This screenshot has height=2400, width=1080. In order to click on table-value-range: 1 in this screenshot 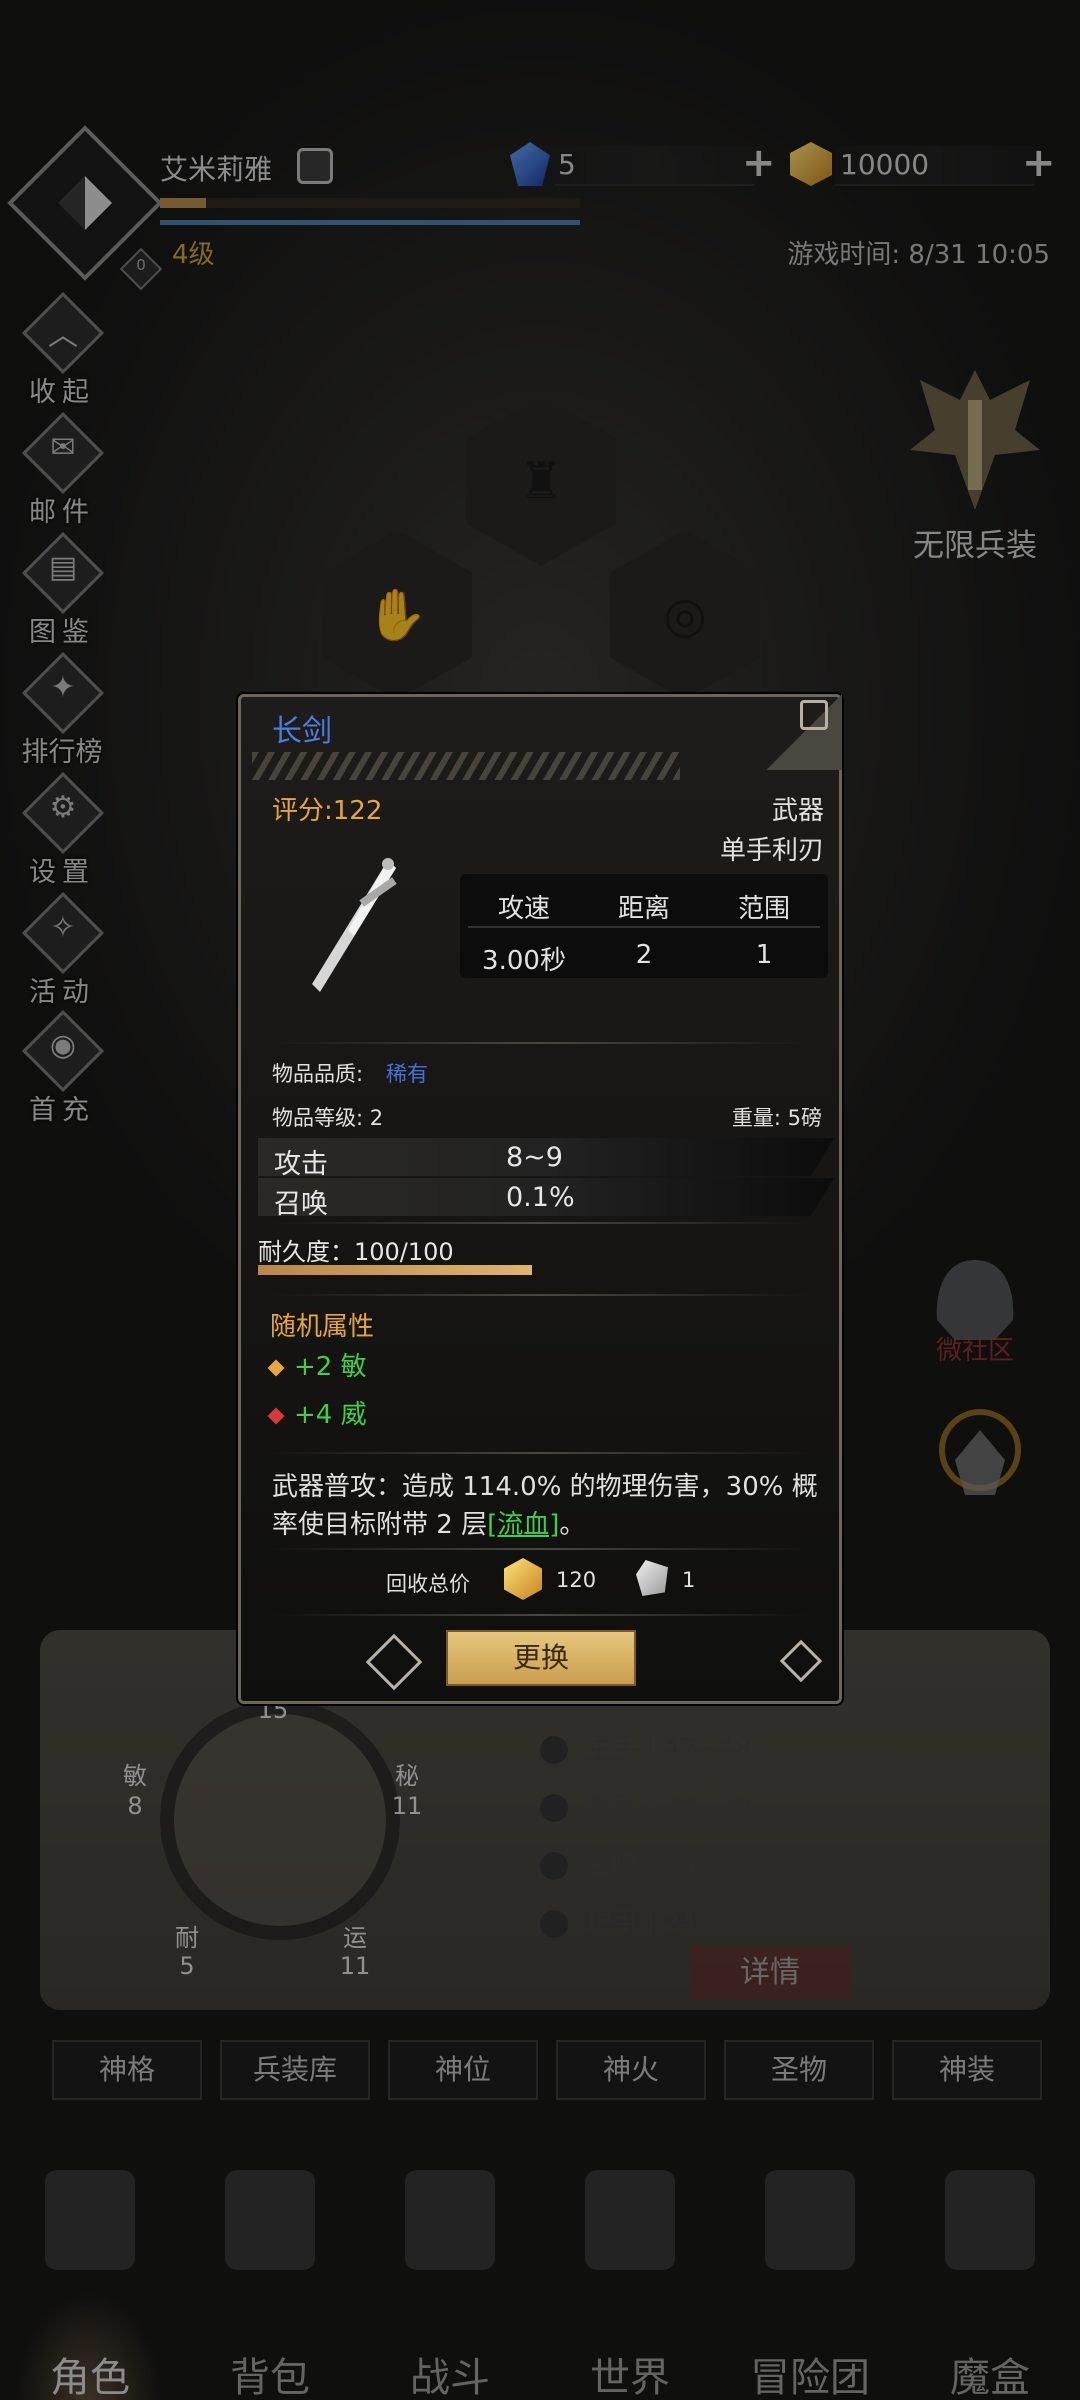, I will do `click(764, 955)`.